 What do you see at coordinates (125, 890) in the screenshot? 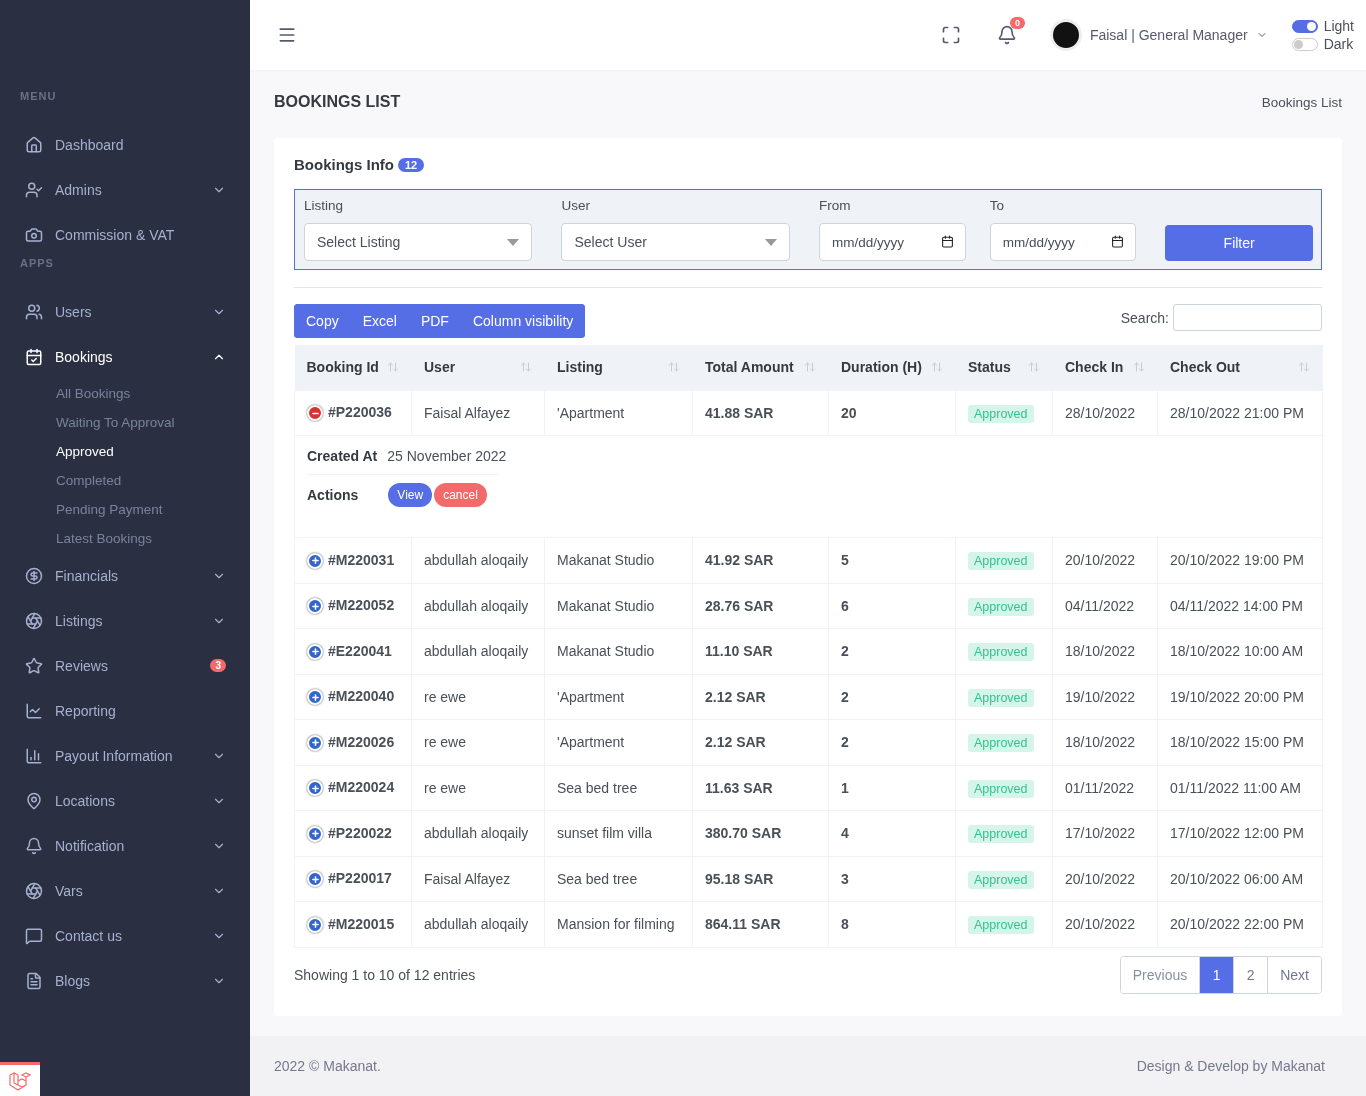
I see `sidebar-item: Vars` at bounding box center [125, 890].